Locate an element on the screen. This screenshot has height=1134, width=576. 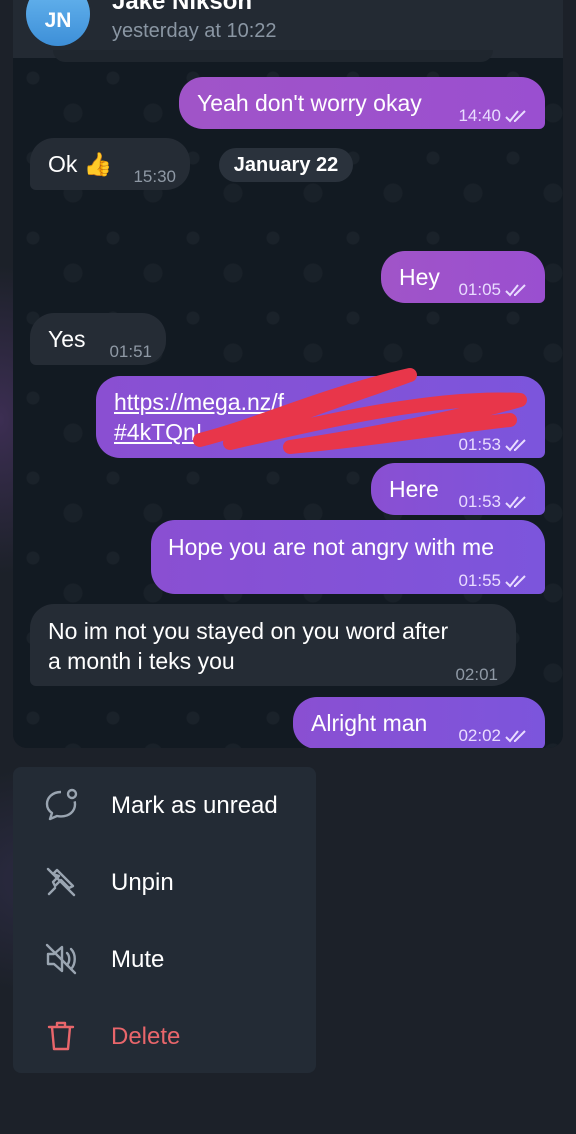
trash-icon is located at coordinates (61, 1036).